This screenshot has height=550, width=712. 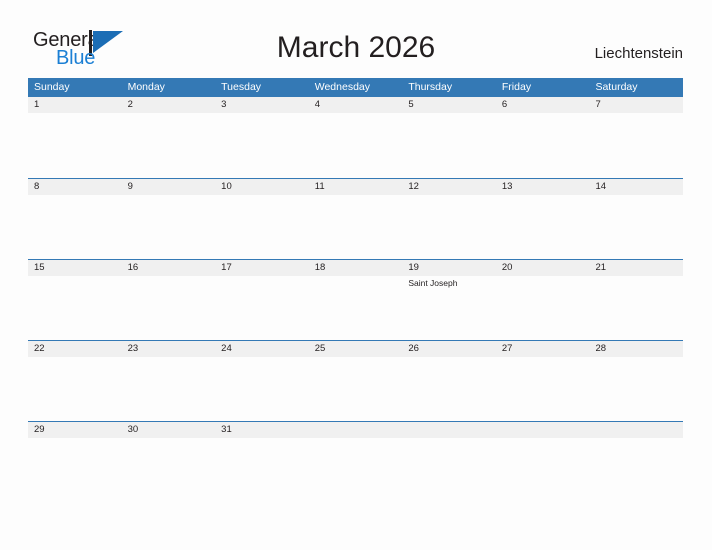 What do you see at coordinates (433, 283) in the screenshot?
I see `holiday-event: Saint Joseph` at bounding box center [433, 283].